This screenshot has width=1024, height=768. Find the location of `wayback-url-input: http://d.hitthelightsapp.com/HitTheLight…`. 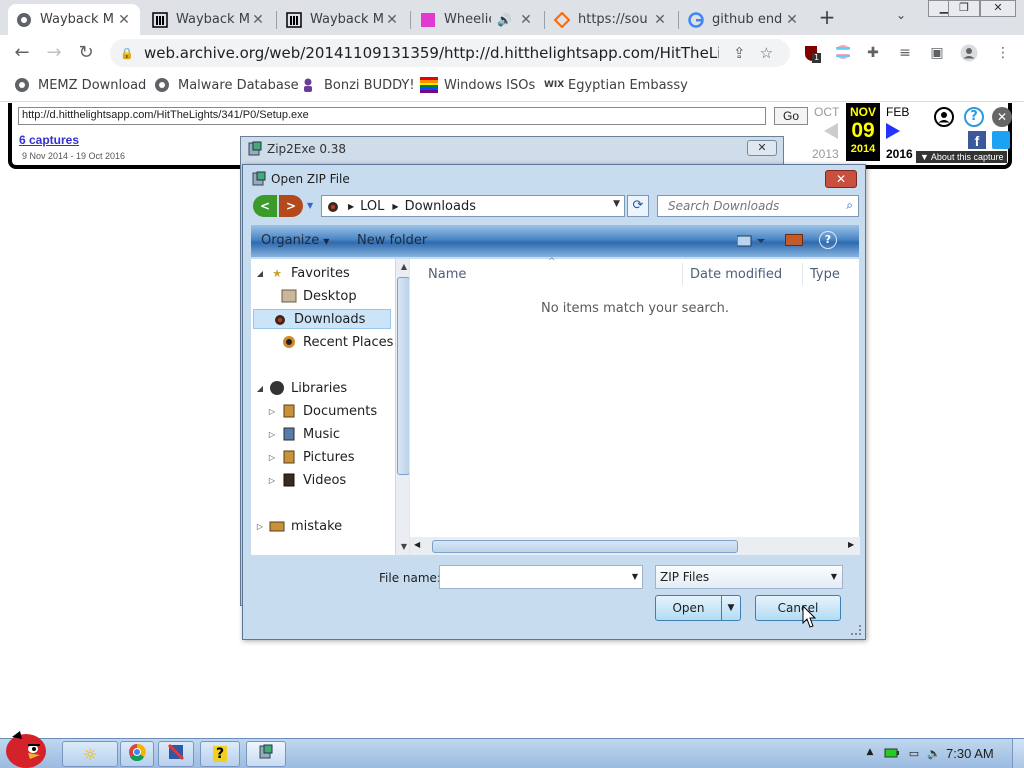

wayback-url-input: http://d.hitthelightsapp.com/HitTheLight… is located at coordinates (392, 116).